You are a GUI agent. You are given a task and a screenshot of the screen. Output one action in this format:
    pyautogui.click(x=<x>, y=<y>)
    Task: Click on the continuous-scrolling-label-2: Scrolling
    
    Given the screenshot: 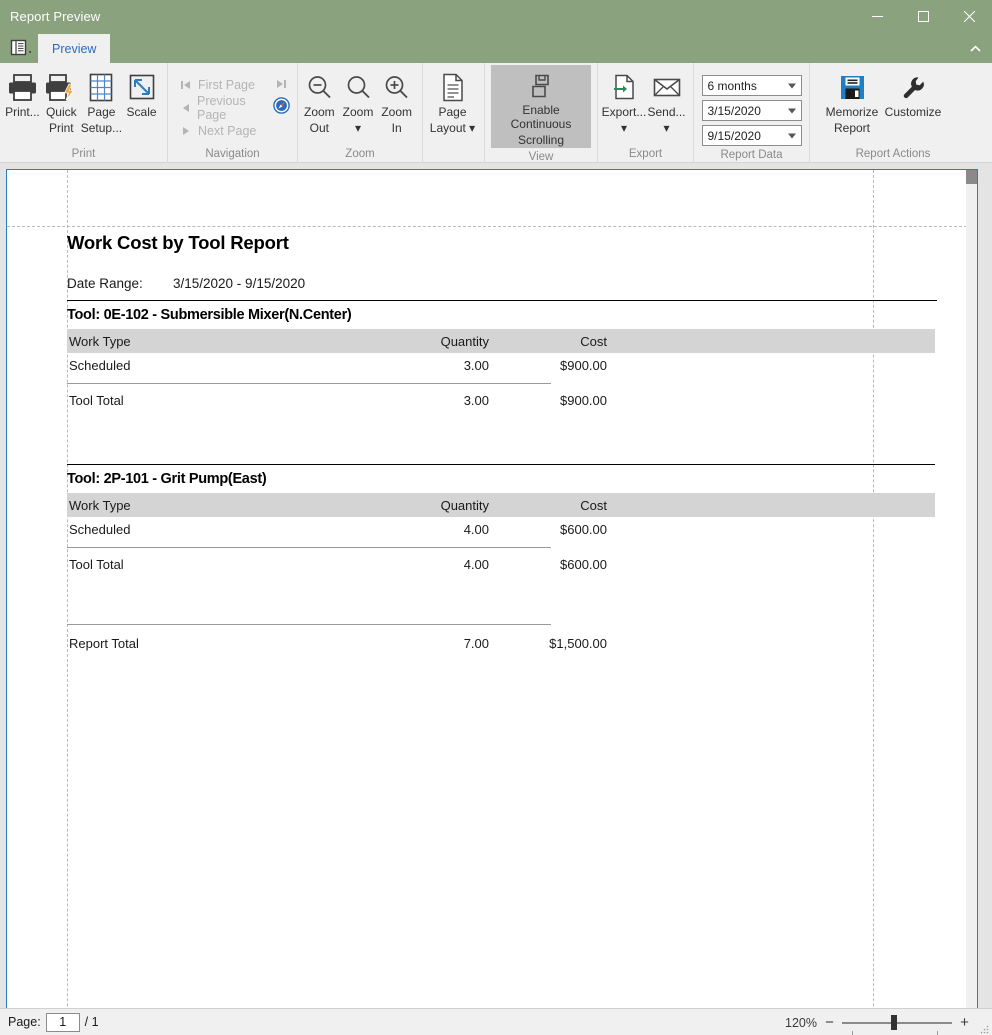 What is the action you would take?
    pyautogui.click(x=541, y=140)
    